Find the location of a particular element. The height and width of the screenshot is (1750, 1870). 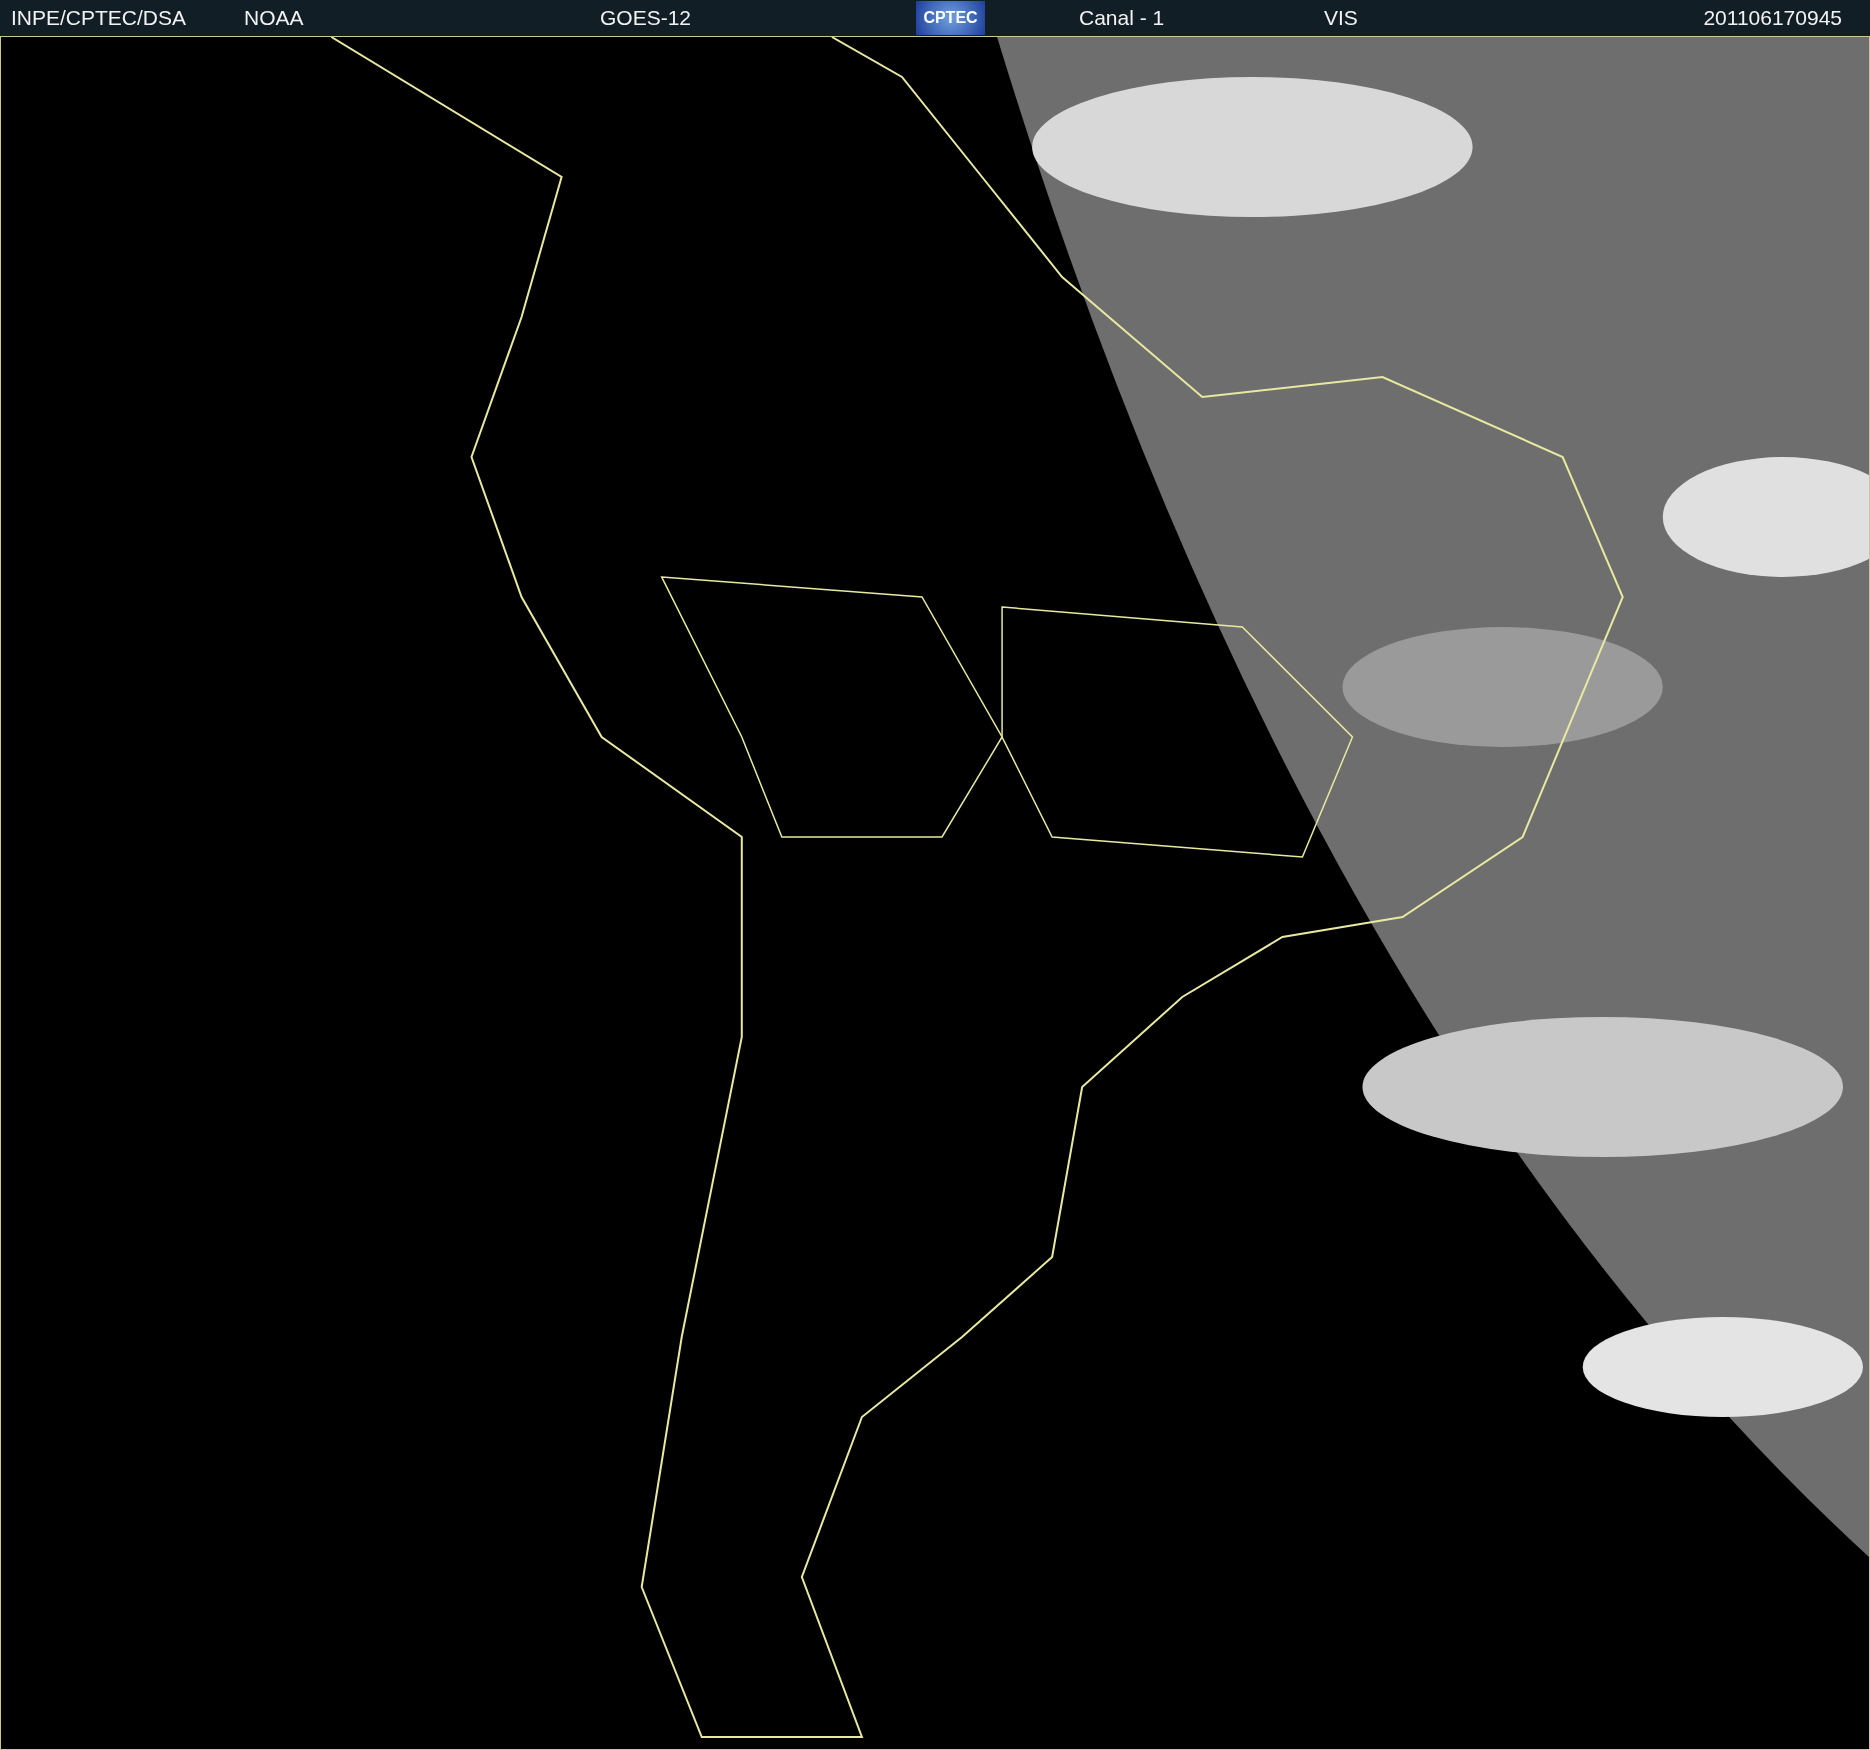

source-label: INPE/CPTEC/DSA is located at coordinates (99, 18).